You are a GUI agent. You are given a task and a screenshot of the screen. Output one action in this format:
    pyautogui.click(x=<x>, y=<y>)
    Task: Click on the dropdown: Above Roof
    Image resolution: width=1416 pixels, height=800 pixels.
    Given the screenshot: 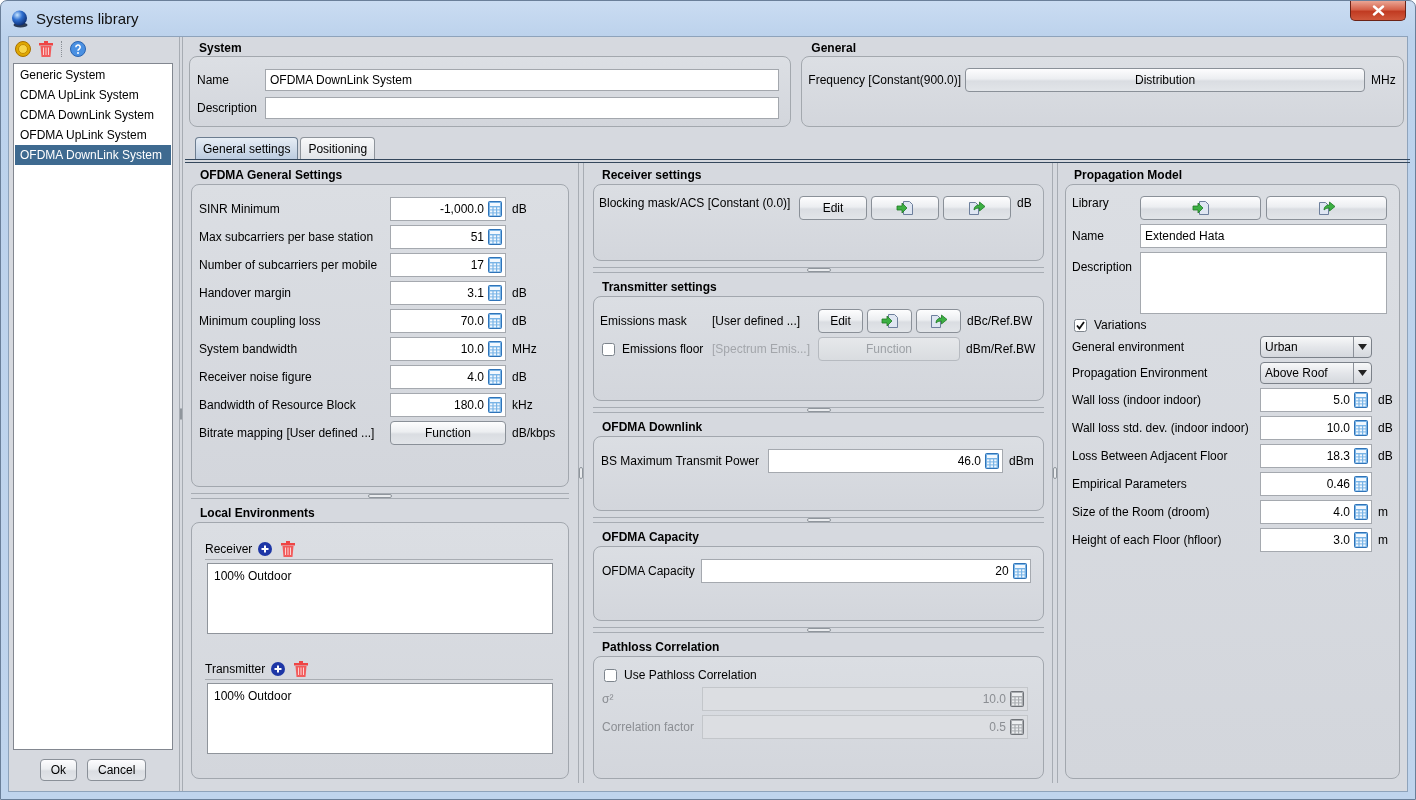 What is the action you would take?
    pyautogui.click(x=1316, y=373)
    